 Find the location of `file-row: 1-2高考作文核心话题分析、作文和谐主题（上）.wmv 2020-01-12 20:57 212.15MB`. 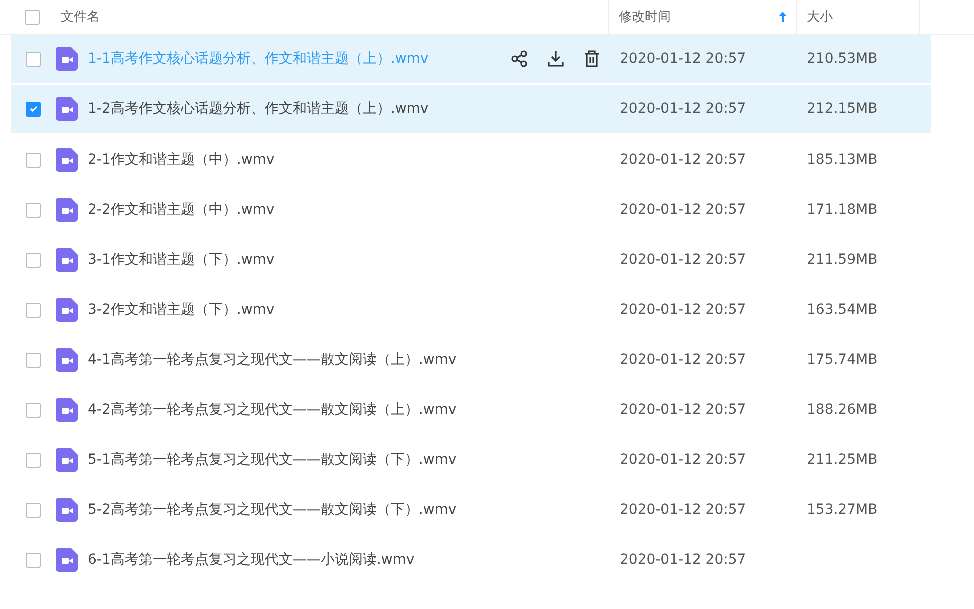

file-row: 1-2高考作文核心话题分析、作文和谐主题（上）.wmv 2020-01-12 20:57 212.15MB is located at coordinates (471, 110).